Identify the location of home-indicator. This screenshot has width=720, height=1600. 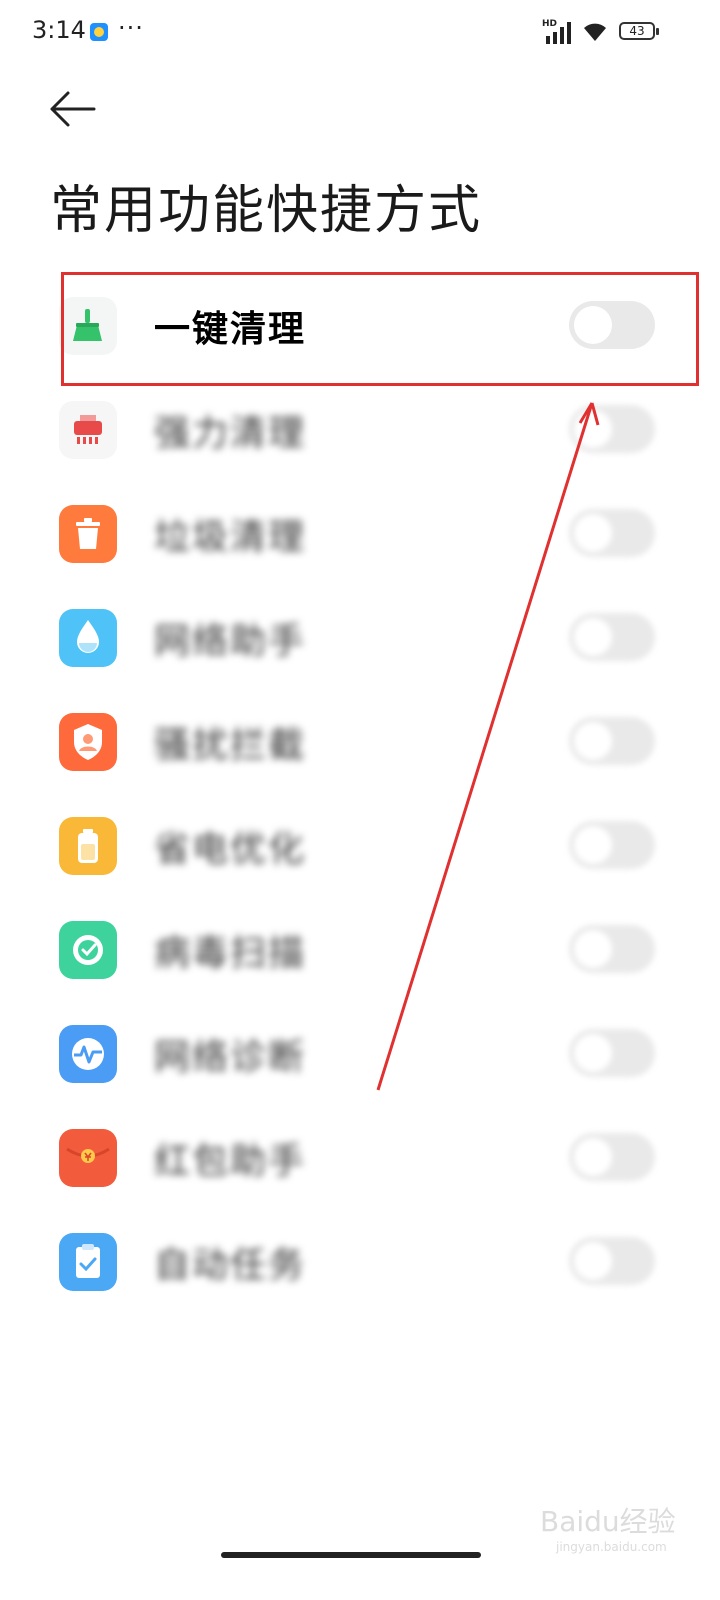
(351, 1555).